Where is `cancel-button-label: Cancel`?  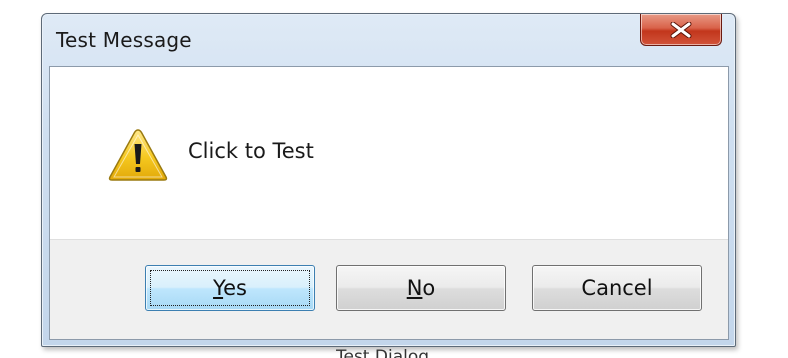 cancel-button-label: Cancel is located at coordinates (617, 288).